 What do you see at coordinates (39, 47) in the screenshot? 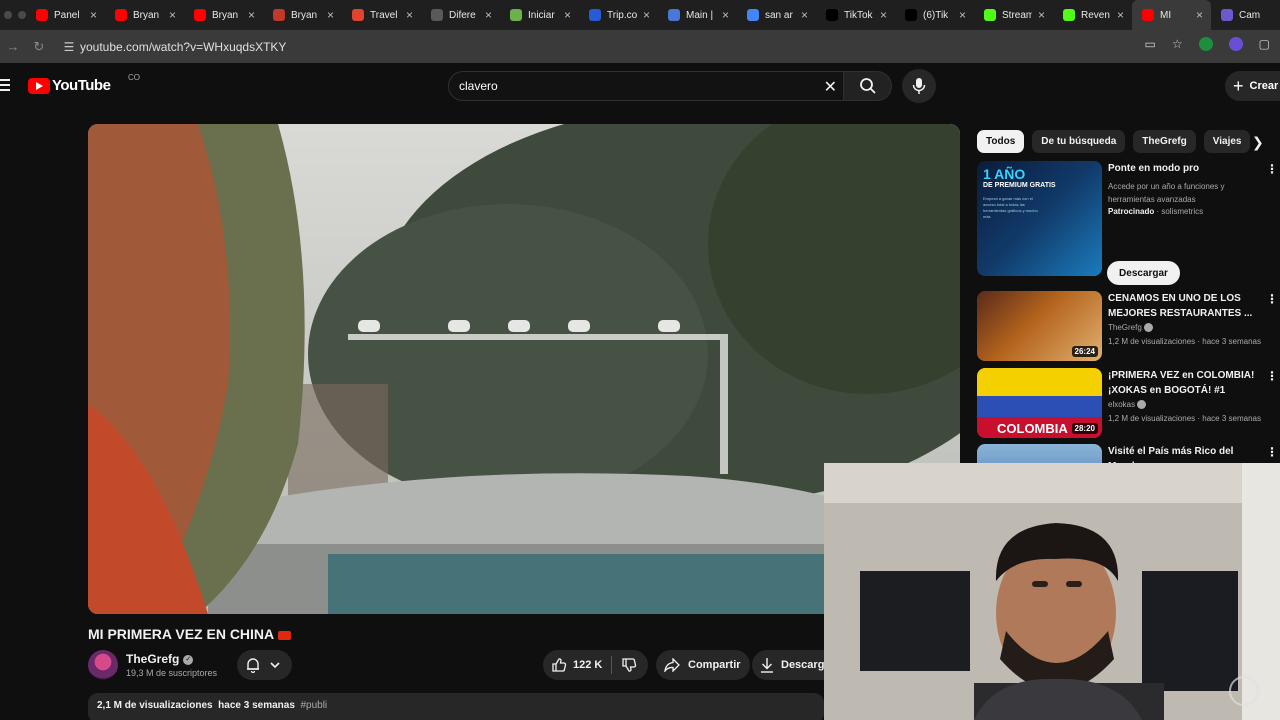
I see `reload-button: ↻` at bounding box center [39, 47].